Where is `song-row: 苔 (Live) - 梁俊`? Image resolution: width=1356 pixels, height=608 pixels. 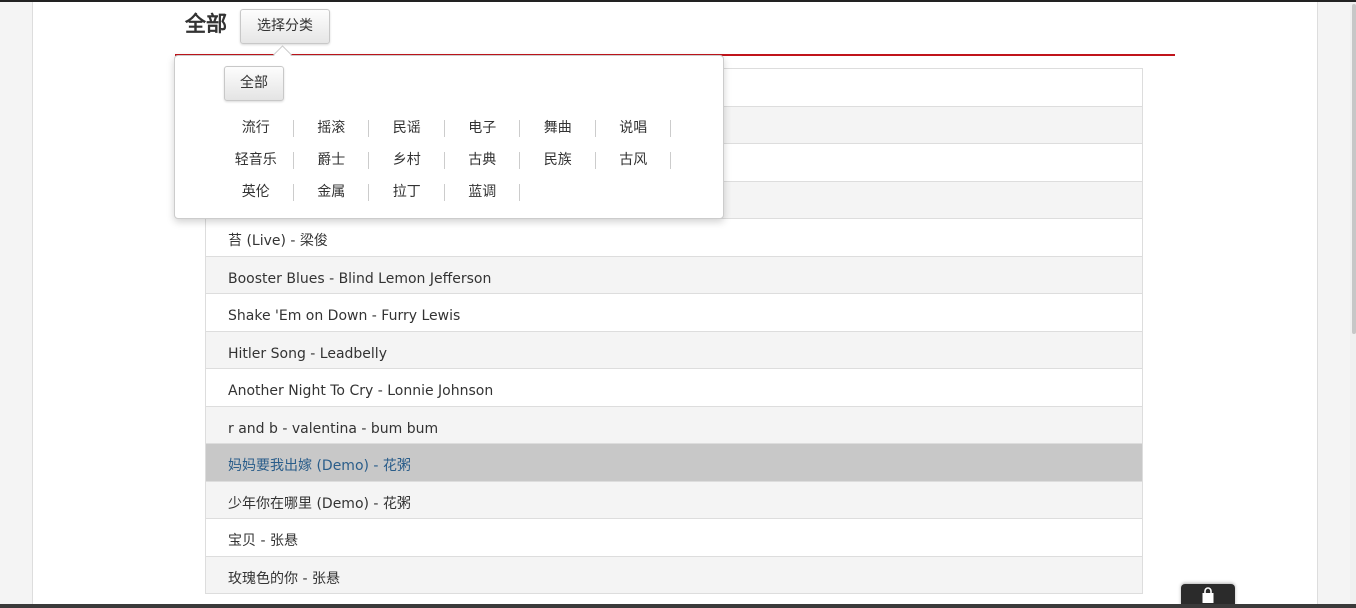 song-row: 苔 (Live) - 梁俊 is located at coordinates (674, 238).